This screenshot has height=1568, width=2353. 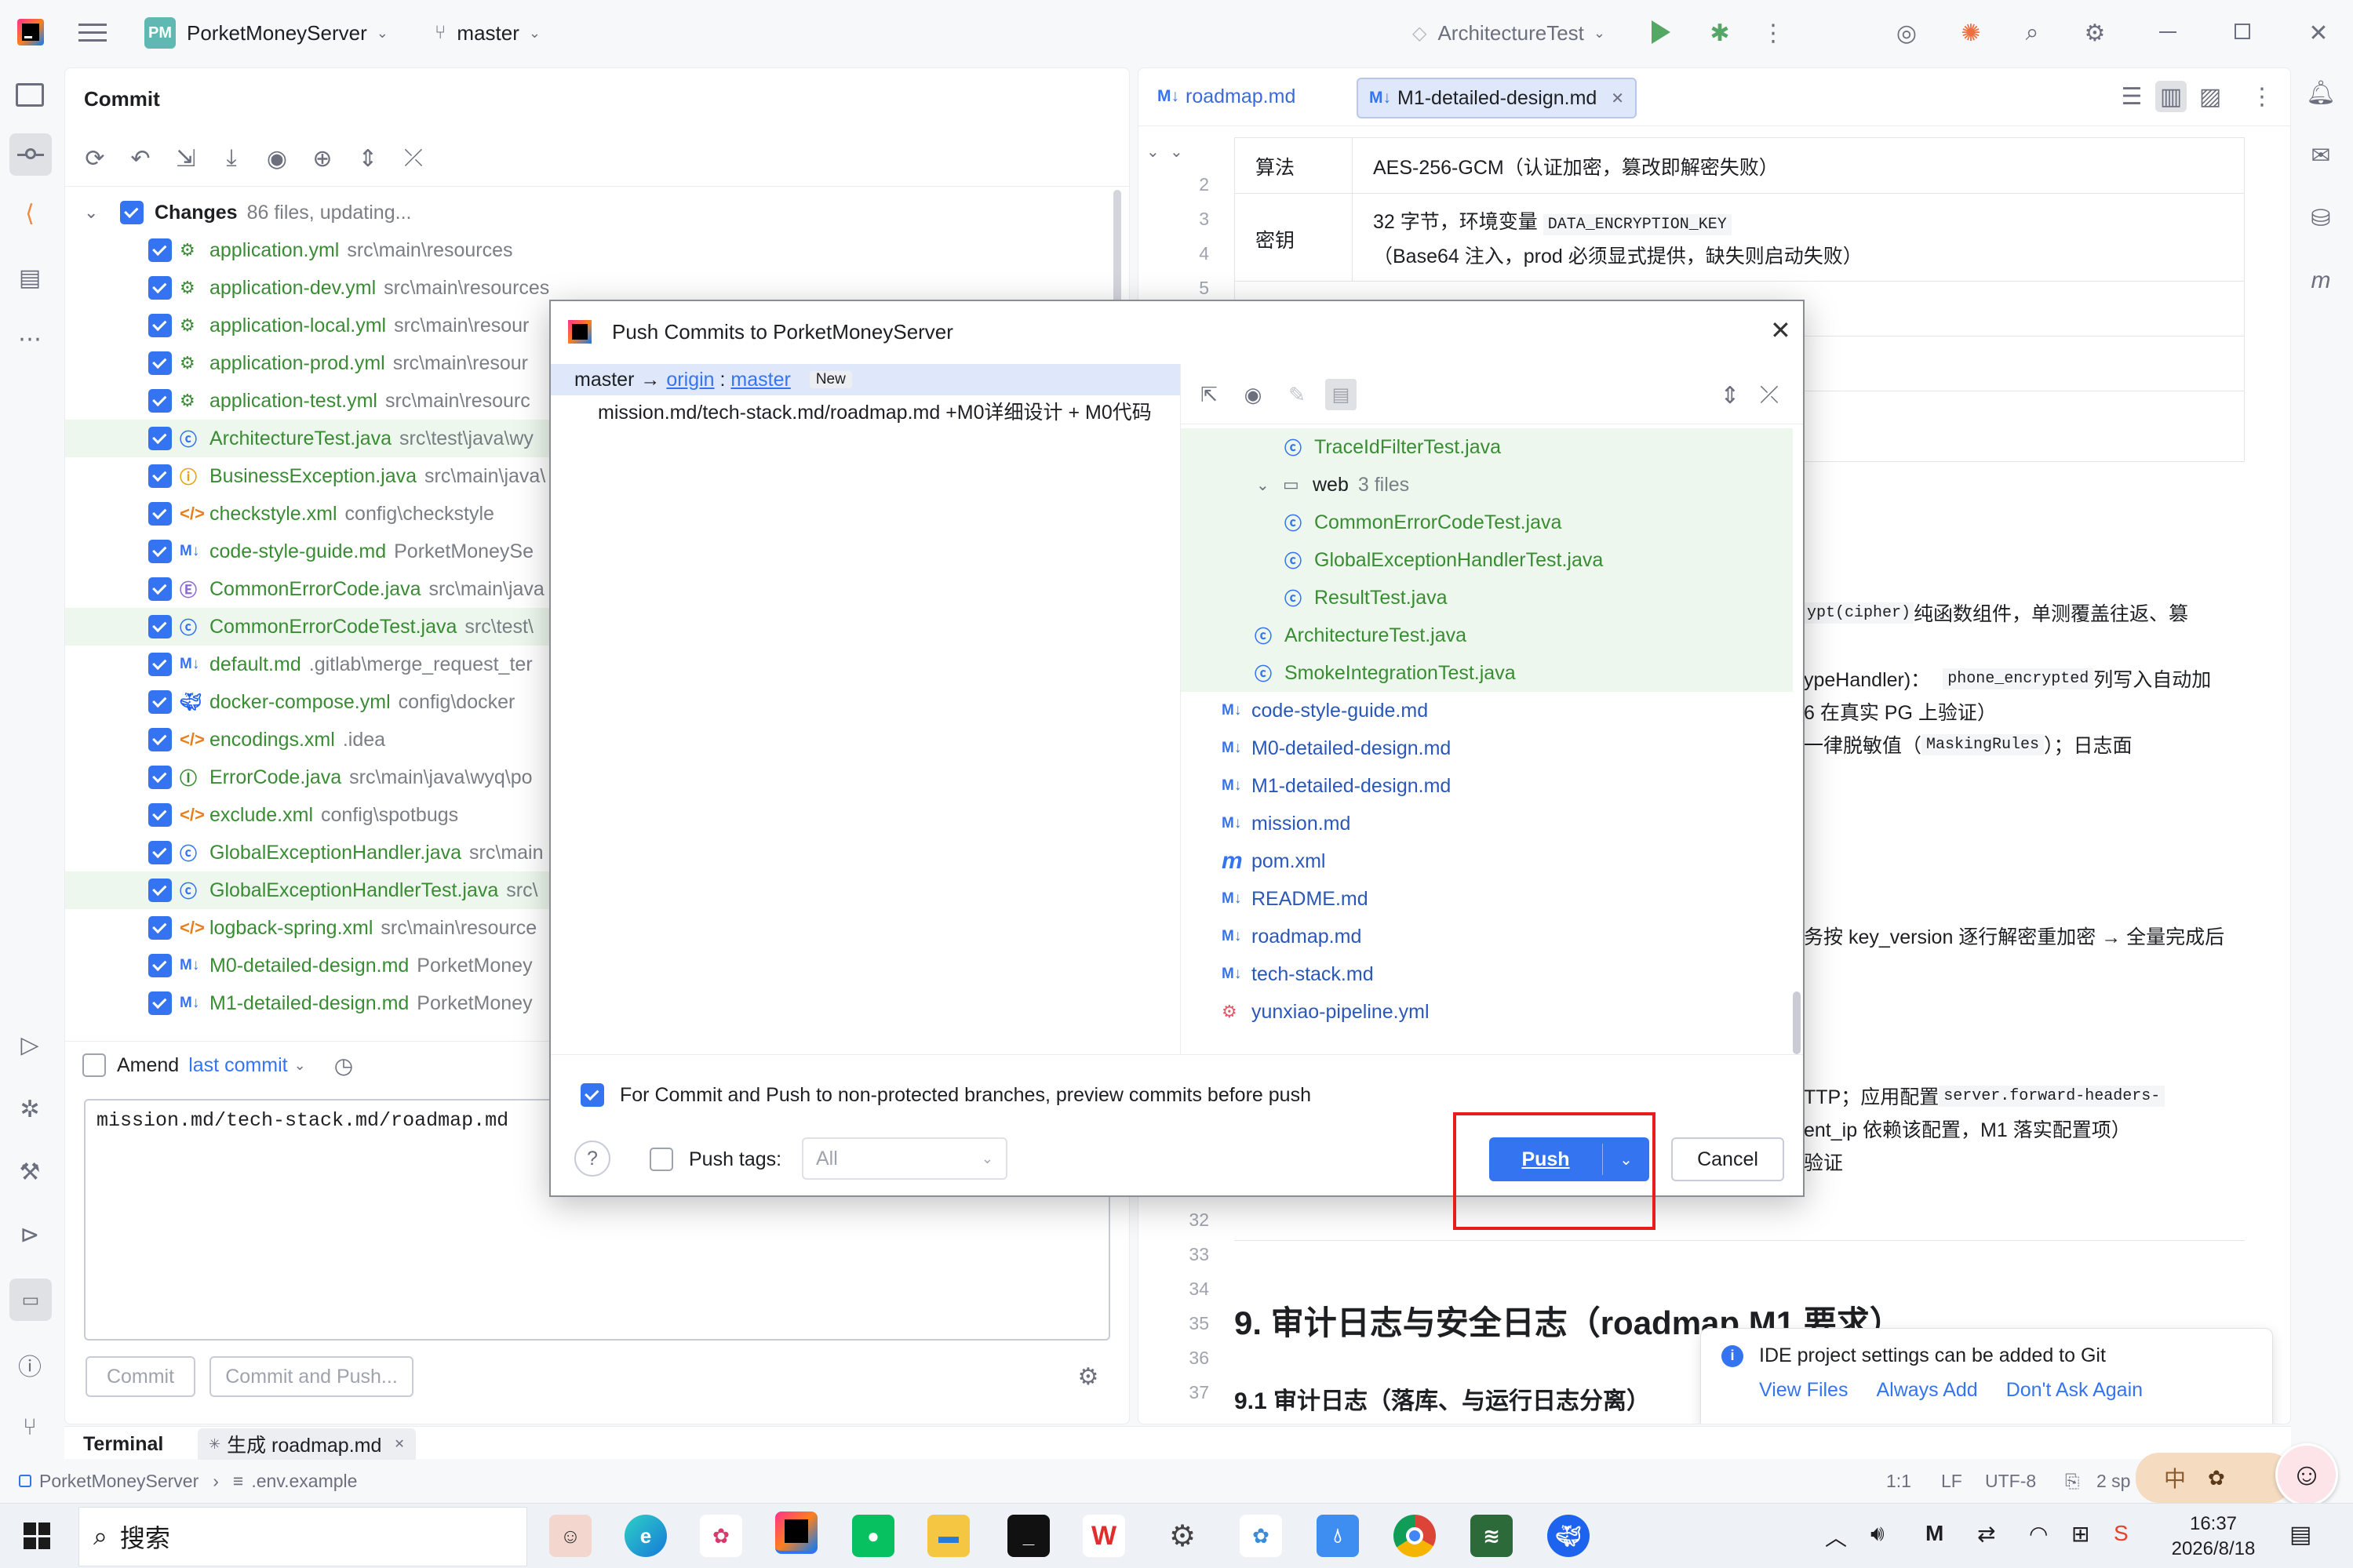 What do you see at coordinates (2168, 32) in the screenshot?
I see `minimize-button` at bounding box center [2168, 32].